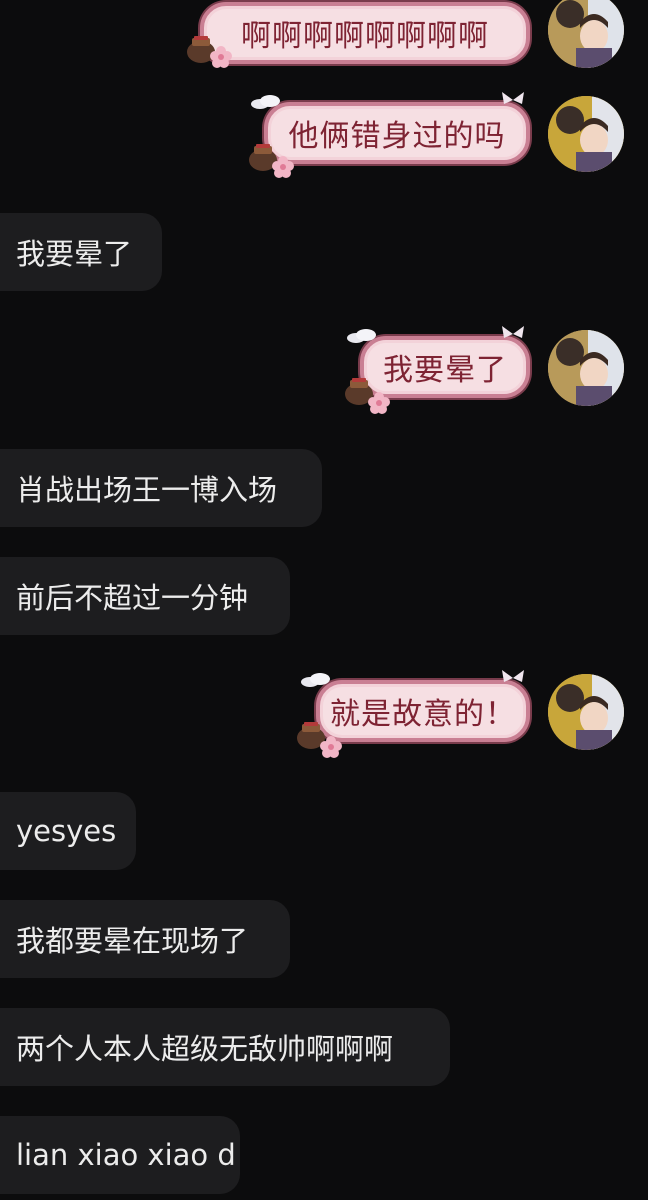 The width and height of the screenshot is (648, 1200). I want to click on incoming-message-bubble: yesyes, so click(68, 831).